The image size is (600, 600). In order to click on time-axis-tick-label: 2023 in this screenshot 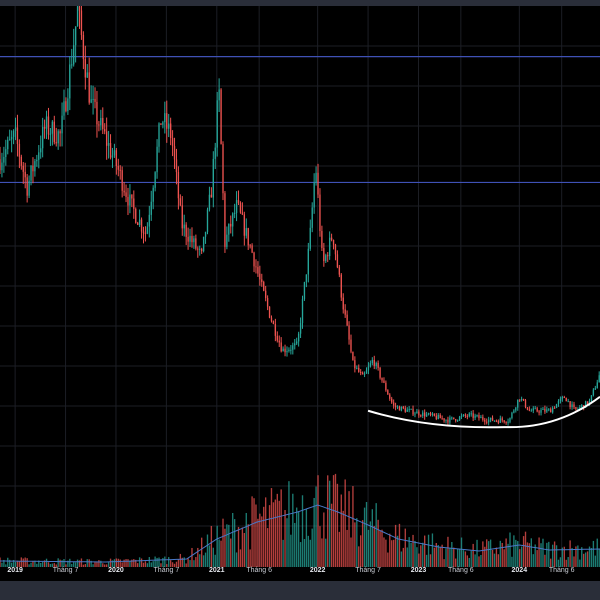, I will do `click(418, 570)`.